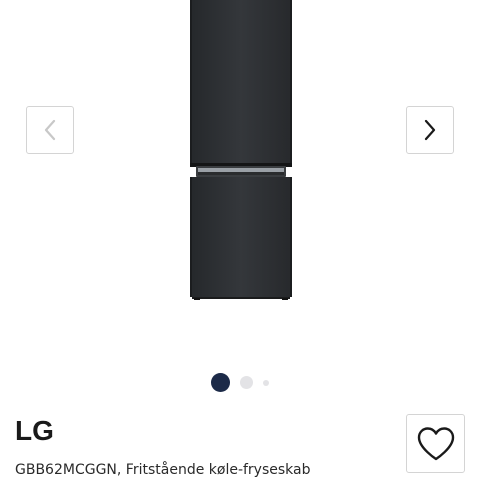  I want to click on previous-image-button, so click(50, 130).